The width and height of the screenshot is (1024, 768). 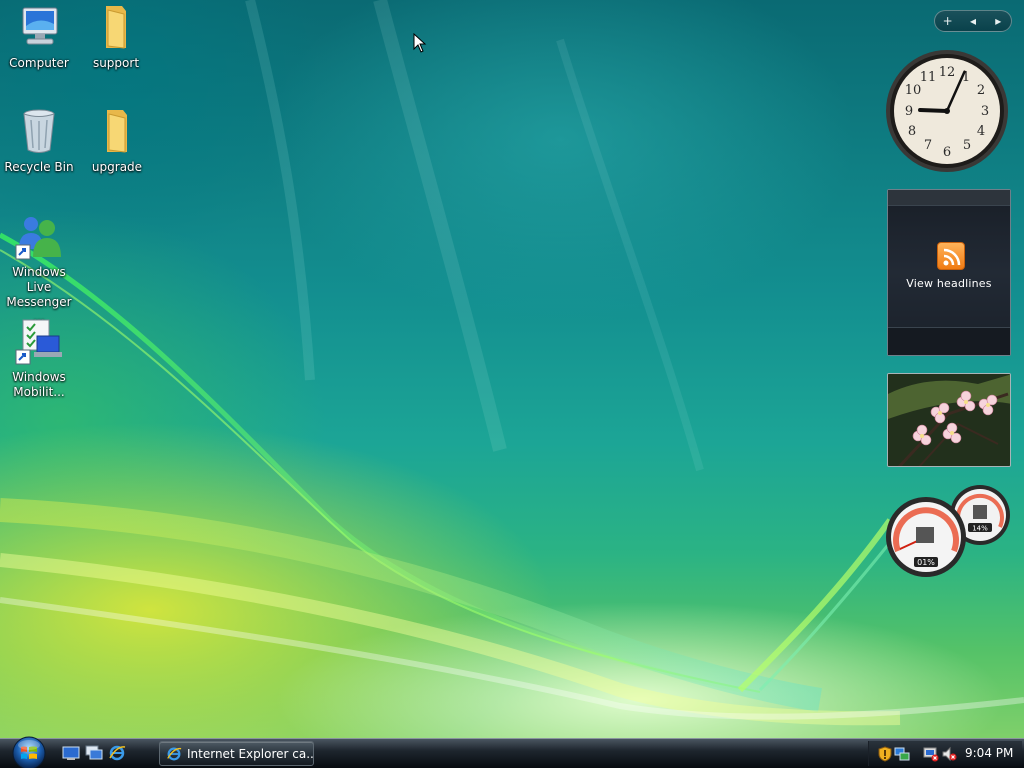 I want to click on computer-icon, so click(x=39, y=28).